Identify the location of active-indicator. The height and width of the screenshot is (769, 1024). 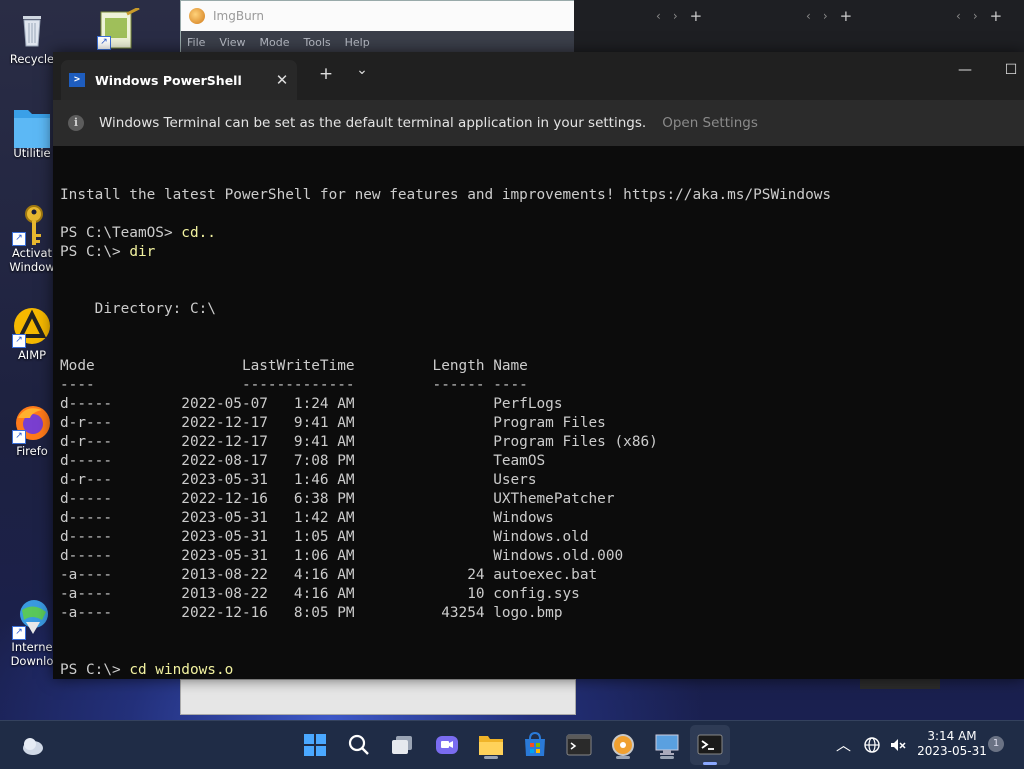
(710, 763).